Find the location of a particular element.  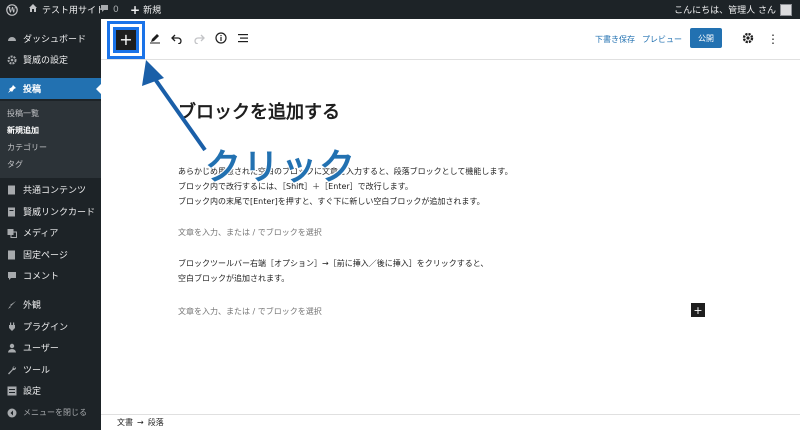

sidebar-item-comments: コメント is located at coordinates (50, 275).